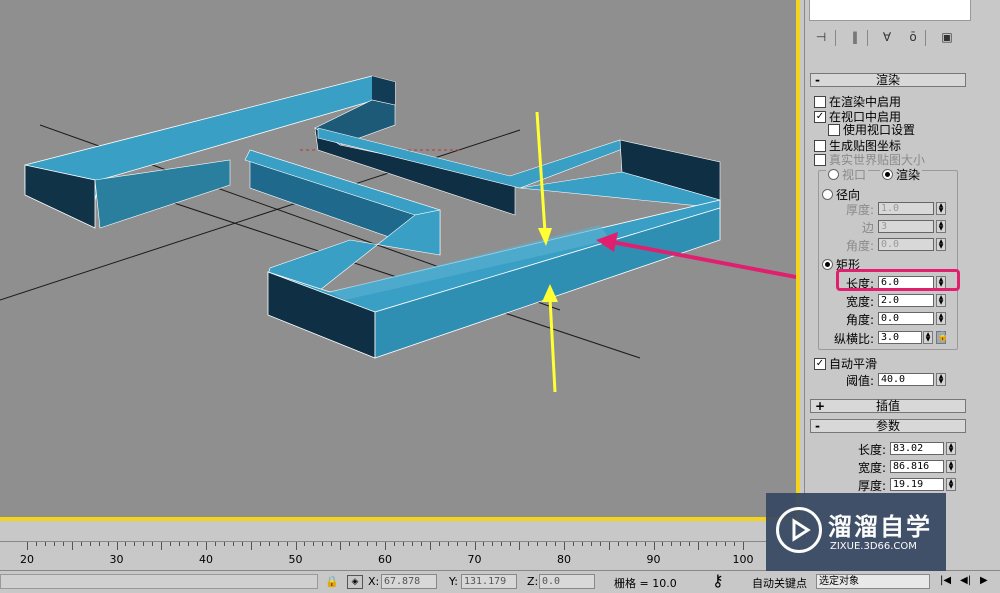  I want to click on x-coord-label: X:, so click(374, 581).